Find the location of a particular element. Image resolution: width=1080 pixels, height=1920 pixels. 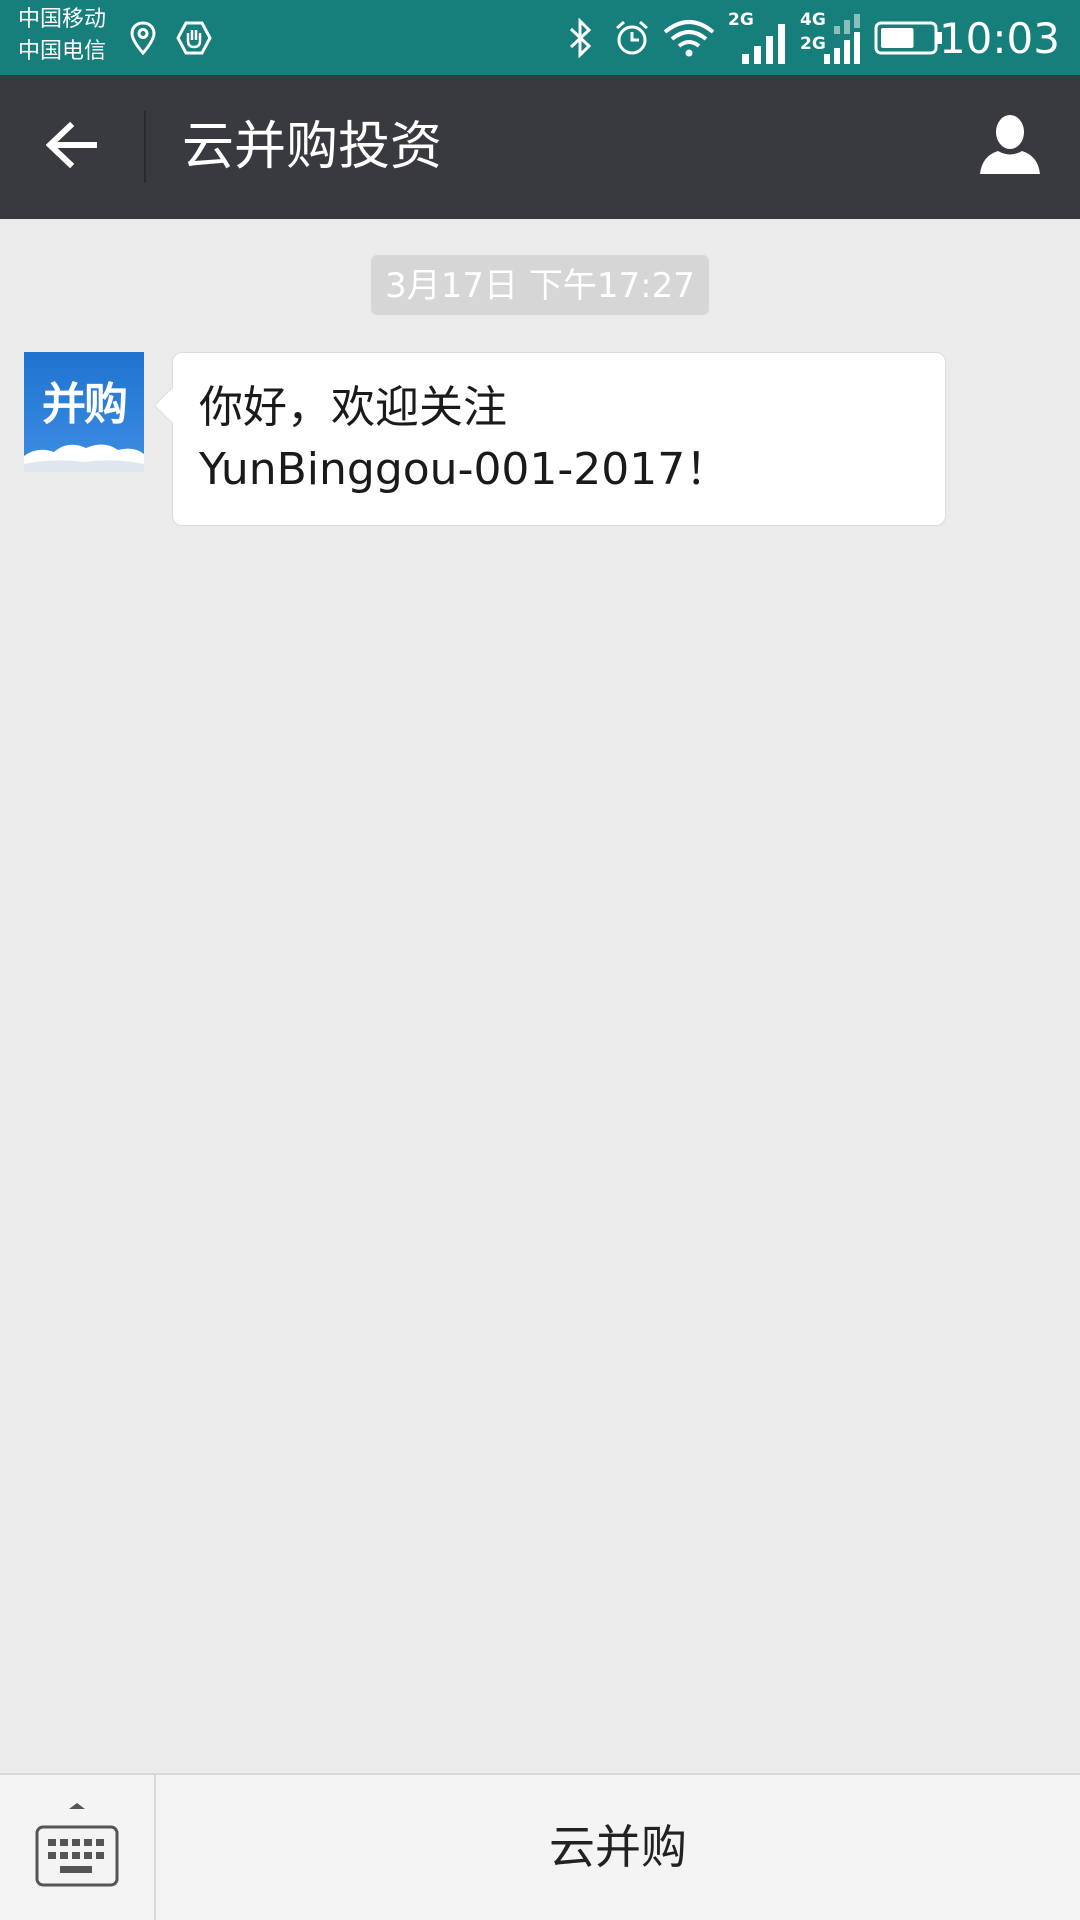

carrier-2-label: 中国电信 is located at coordinates (62, 51).